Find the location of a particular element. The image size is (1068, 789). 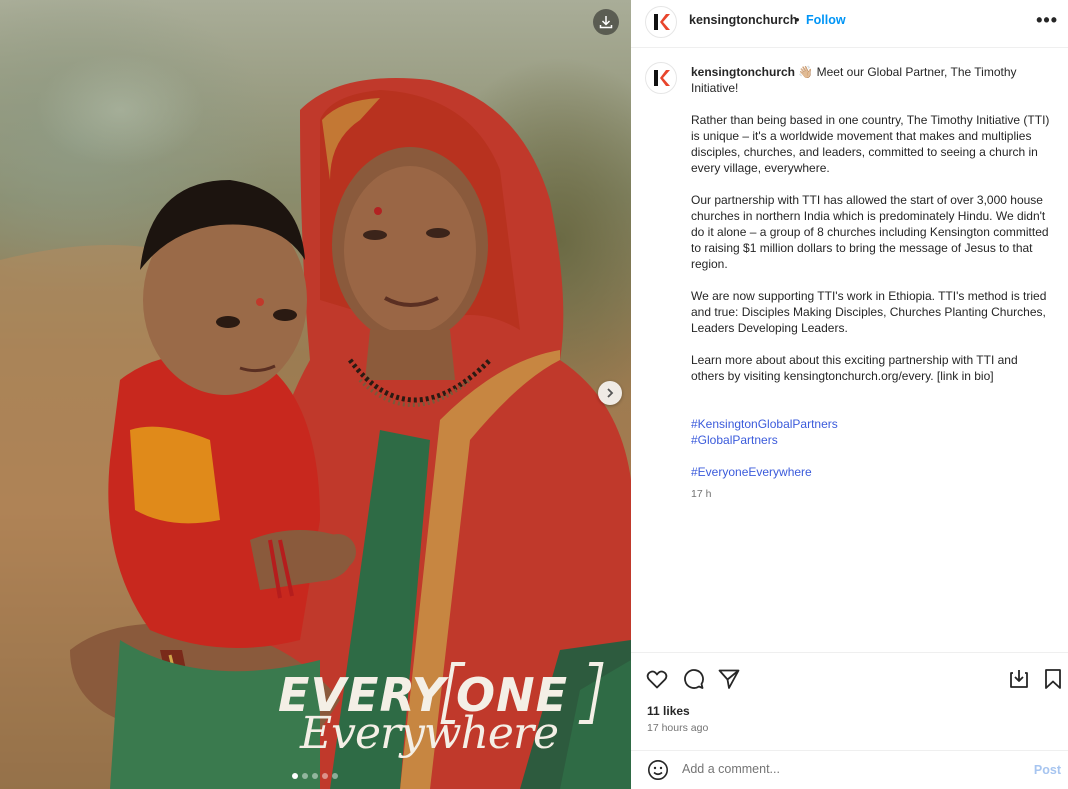

download-button is located at coordinates (606, 22).